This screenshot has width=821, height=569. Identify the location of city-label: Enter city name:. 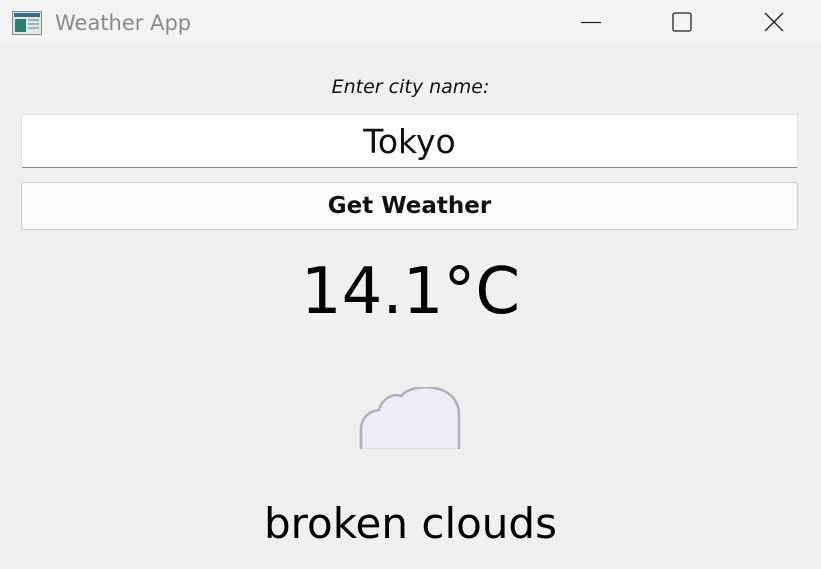
(410, 87).